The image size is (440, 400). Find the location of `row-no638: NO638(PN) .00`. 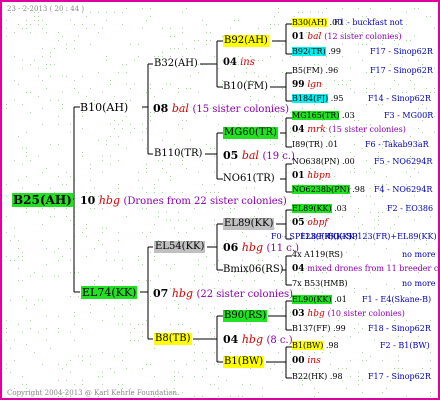

row-no638: NO638(PN) .00 is located at coordinates (323, 162).